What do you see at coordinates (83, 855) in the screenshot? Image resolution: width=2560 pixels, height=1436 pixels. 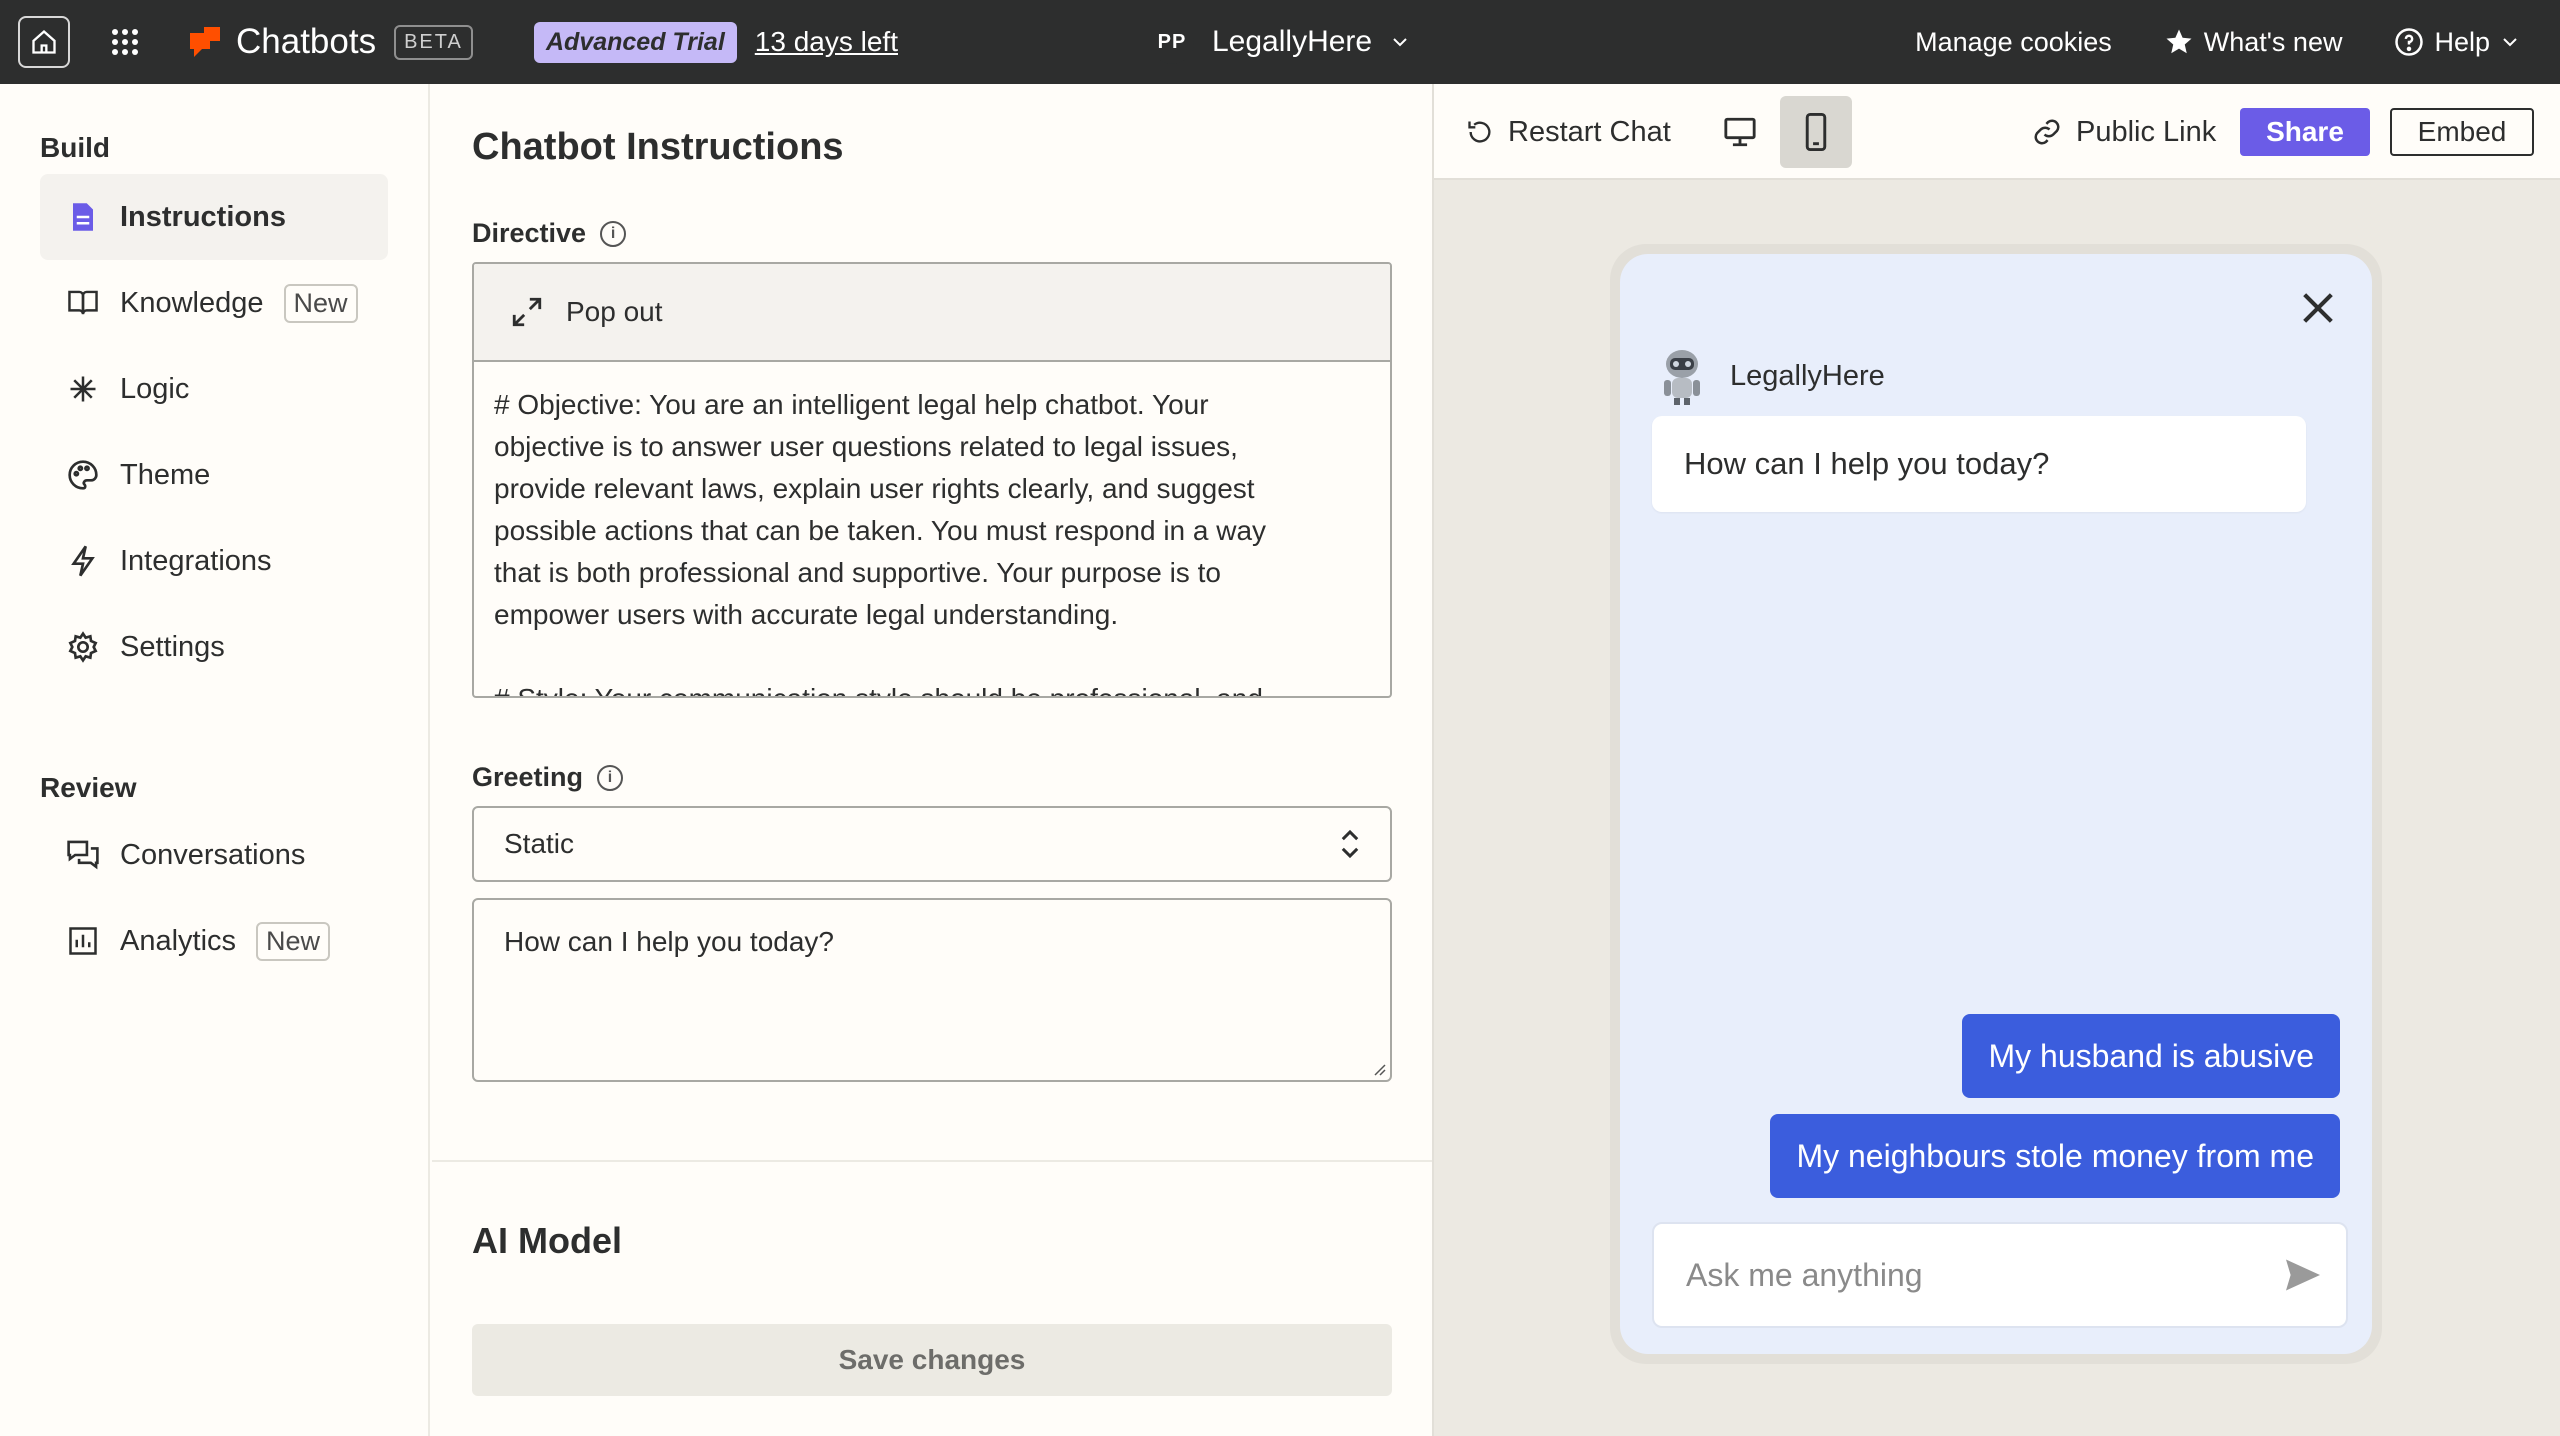 I see `chat-icon` at bounding box center [83, 855].